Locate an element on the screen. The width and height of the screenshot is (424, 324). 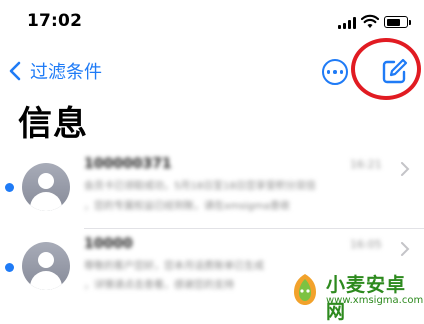
page-title: 信息 is located at coordinates (53, 124).